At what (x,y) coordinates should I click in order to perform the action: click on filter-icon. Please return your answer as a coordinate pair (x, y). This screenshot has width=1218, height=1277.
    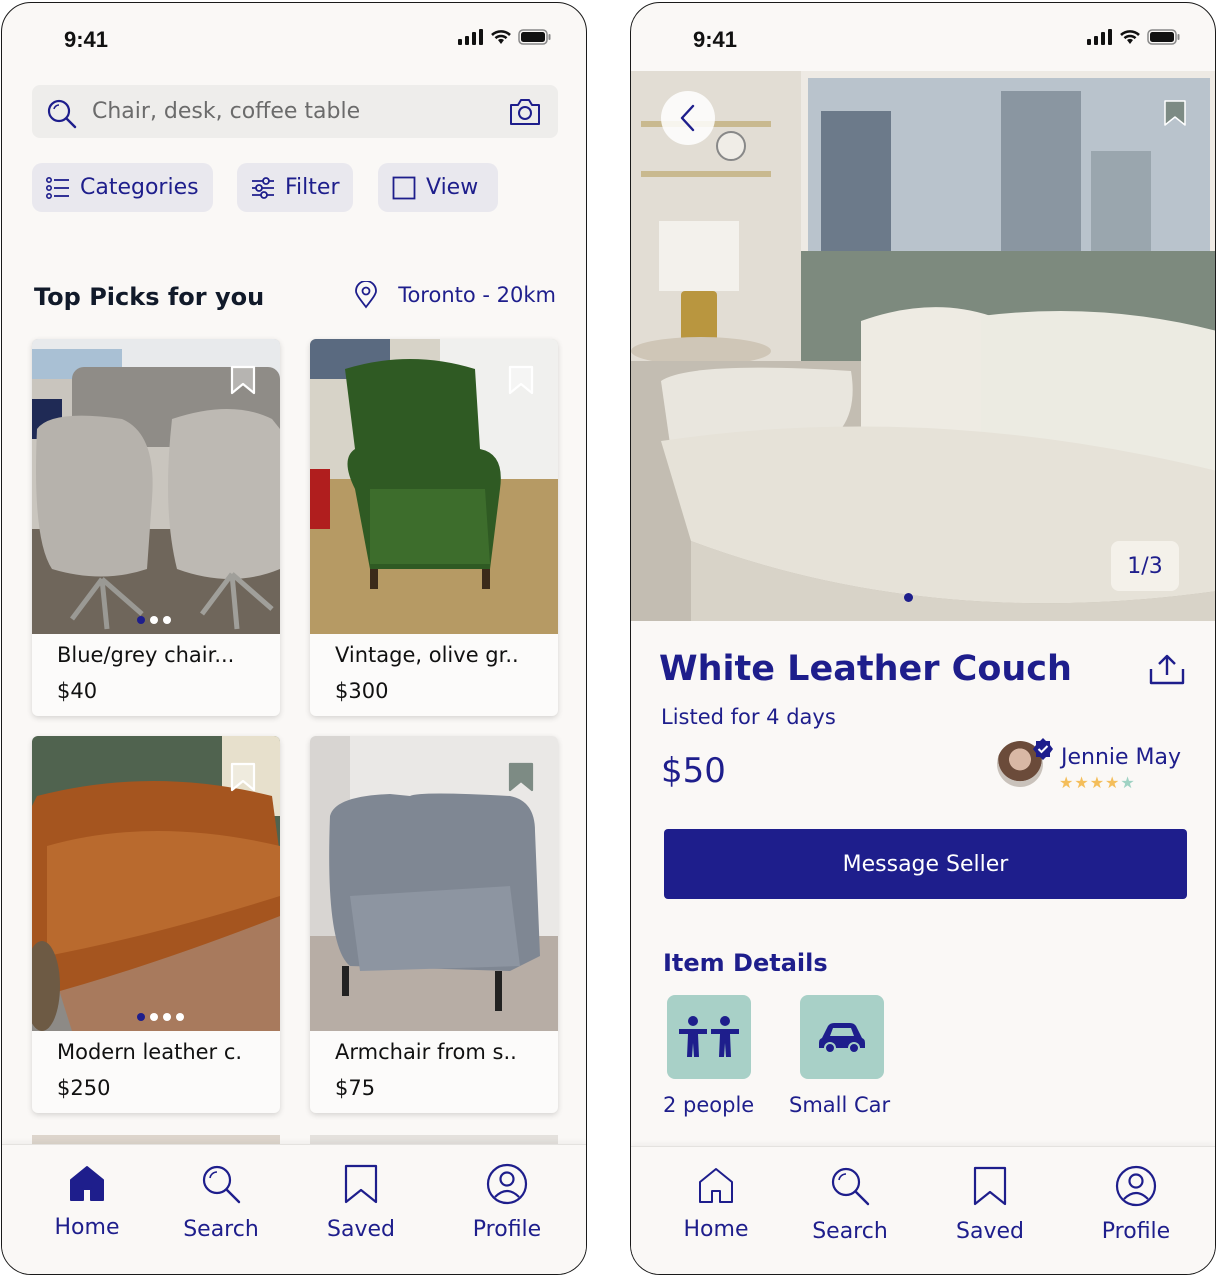
    Looking at the image, I should click on (263, 187).